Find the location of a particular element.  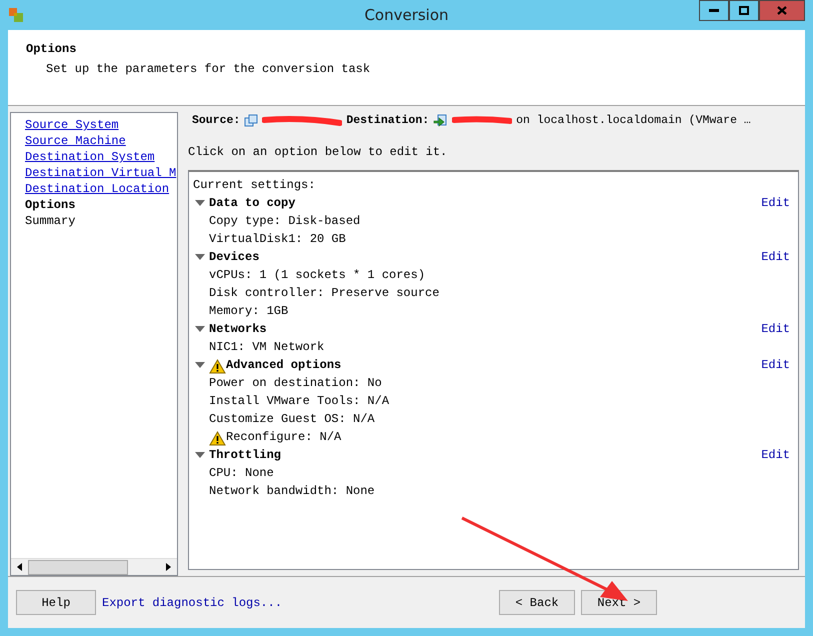

destination-label: Destination: is located at coordinates (388, 121).